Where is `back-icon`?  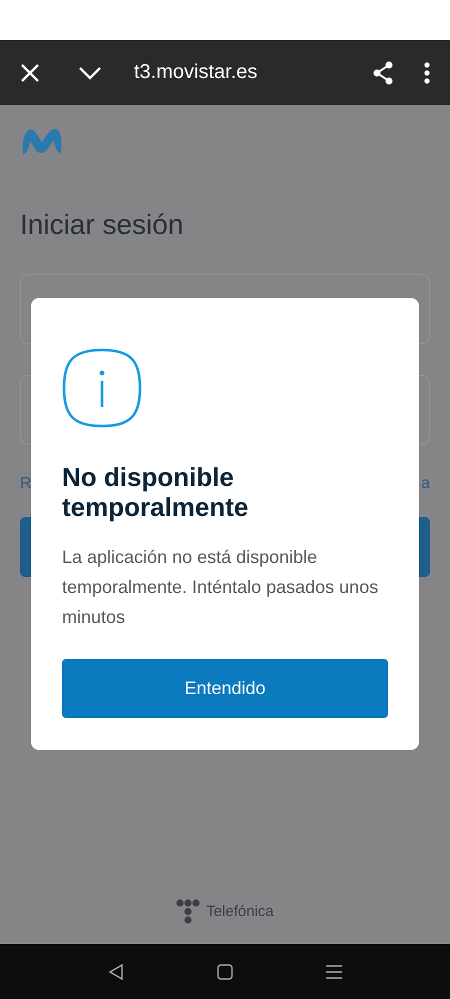 back-icon is located at coordinates (116, 971).